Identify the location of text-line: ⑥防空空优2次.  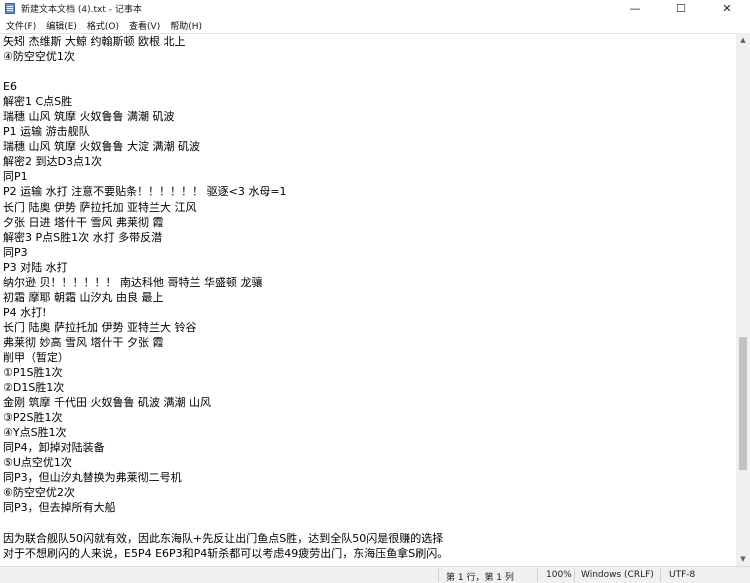
(39, 493).